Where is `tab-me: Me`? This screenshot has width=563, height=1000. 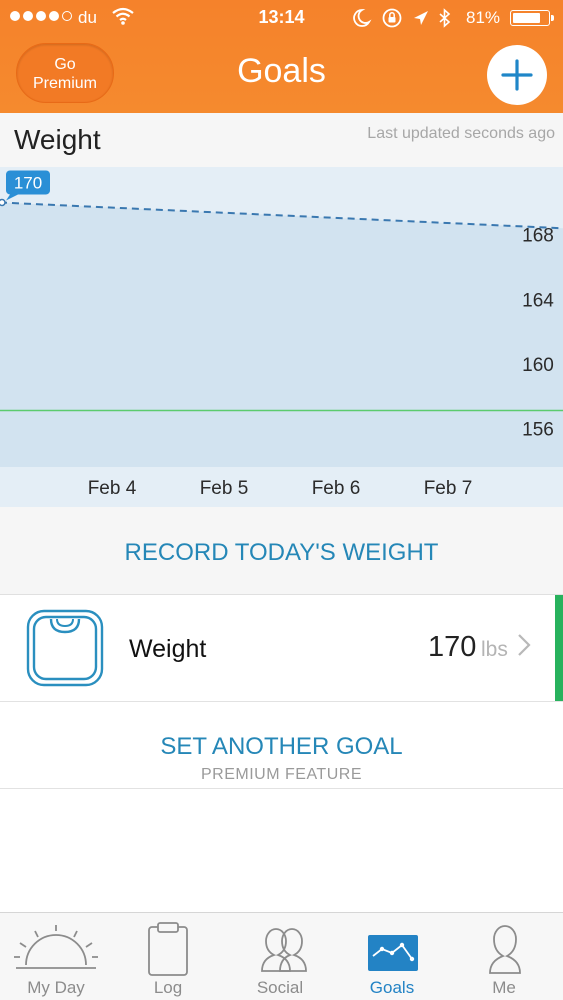
tab-me: Me is located at coordinates (504, 956).